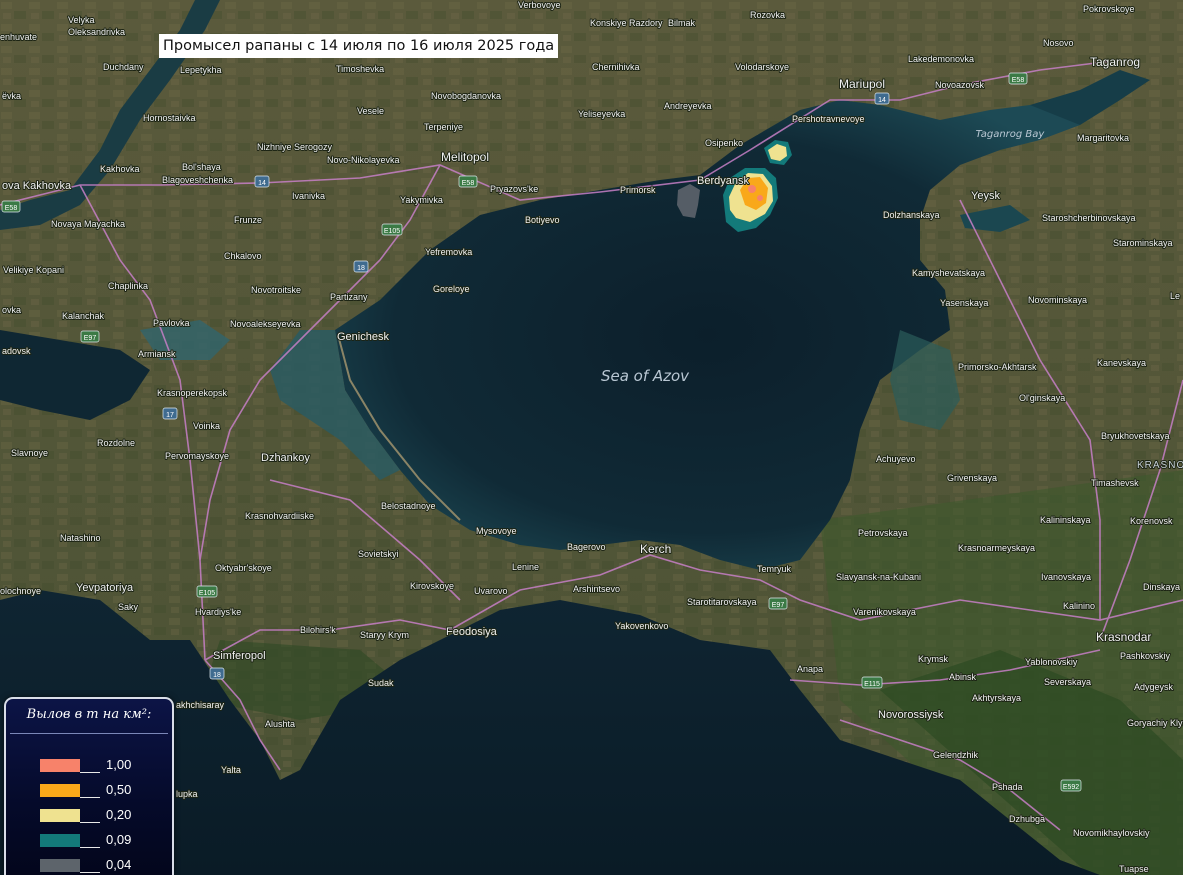 The image size is (1183, 875). What do you see at coordinates (956, 755) in the screenshot?
I see `place-gelendzhik: Gelendzhik` at bounding box center [956, 755].